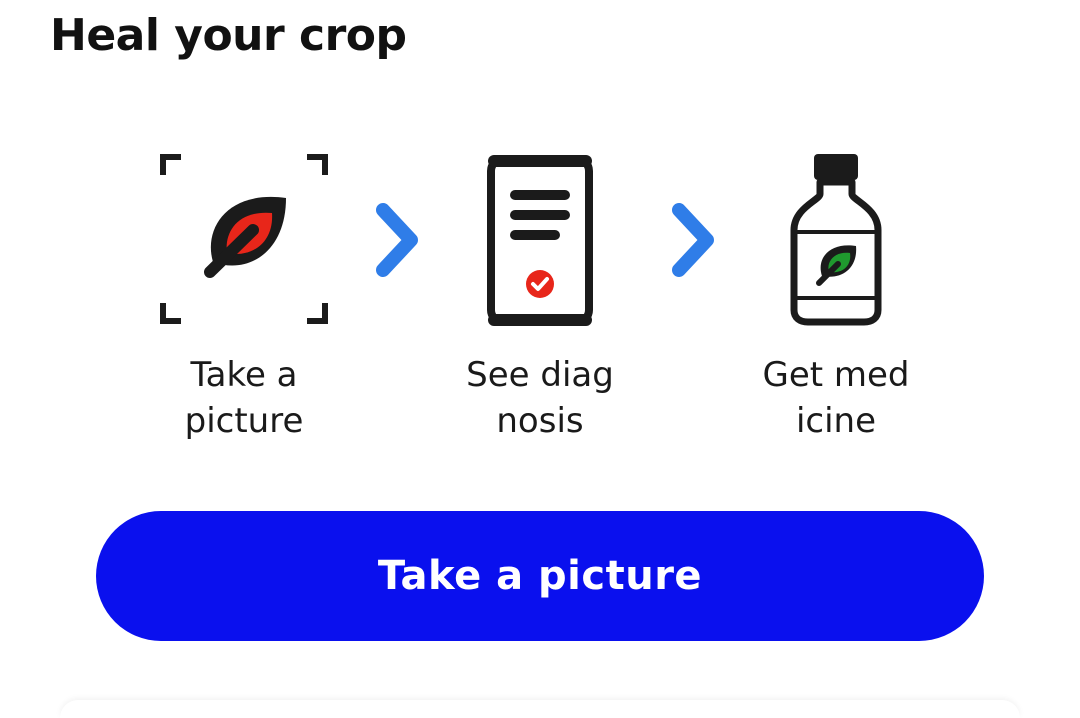  I want to click on step-label-see-diagnosis: See diag nosis, so click(540, 398).